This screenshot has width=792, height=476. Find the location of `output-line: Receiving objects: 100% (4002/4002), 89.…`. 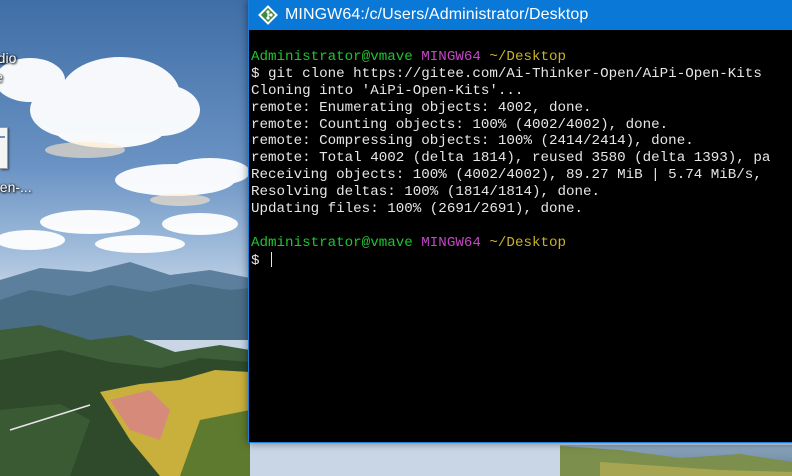

output-line: Receiving objects: 100% (4002/4002), 89.… is located at coordinates (506, 175).